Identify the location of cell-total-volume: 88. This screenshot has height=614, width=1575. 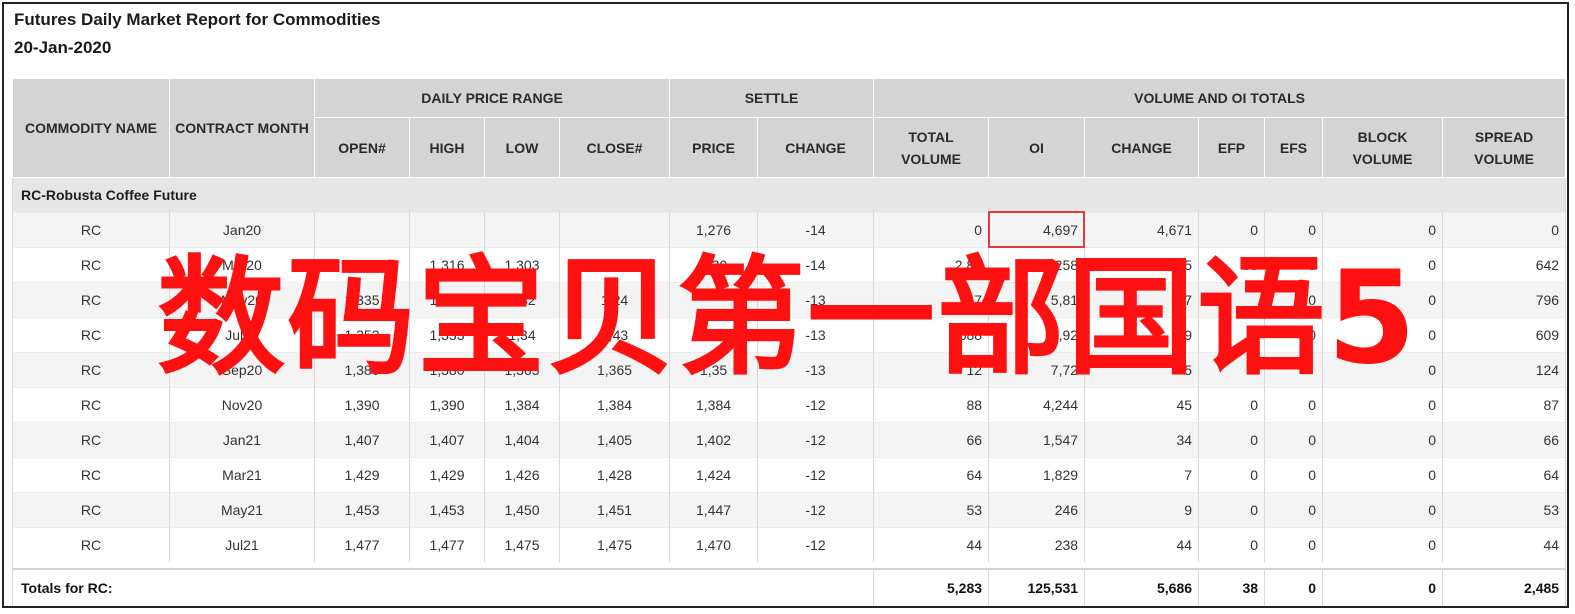
(931, 405).